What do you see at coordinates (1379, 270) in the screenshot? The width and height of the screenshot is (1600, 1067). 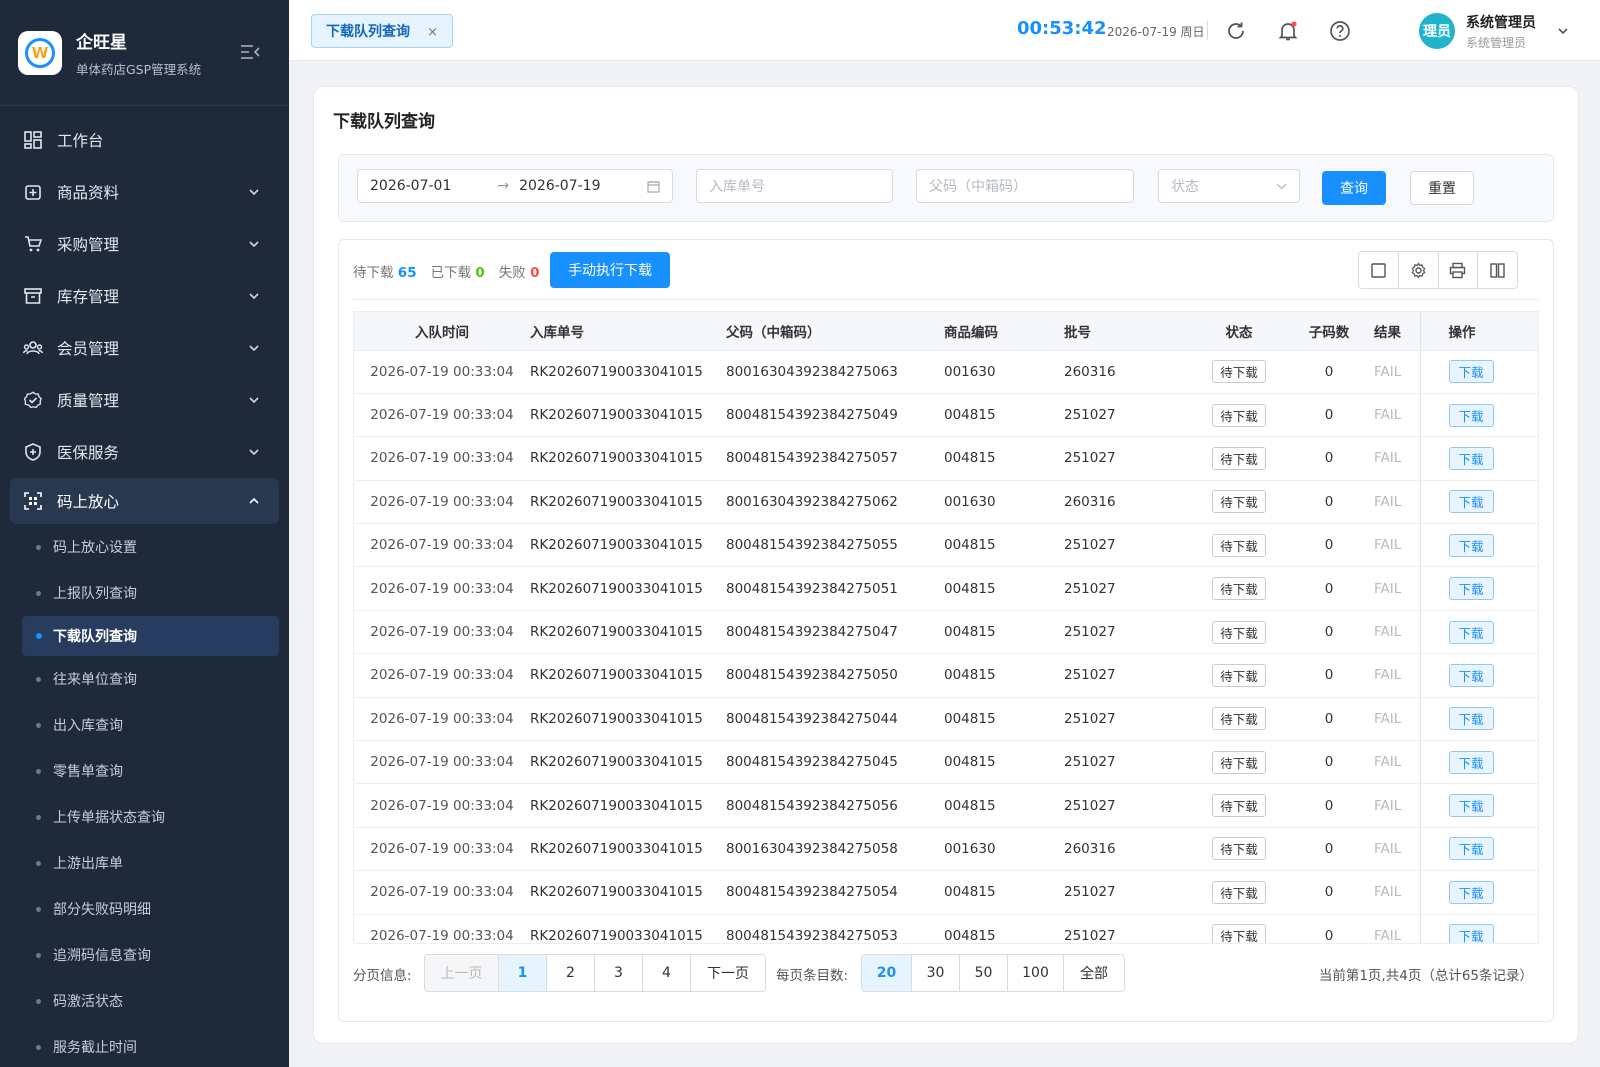 I see `fullscreen-icon` at bounding box center [1379, 270].